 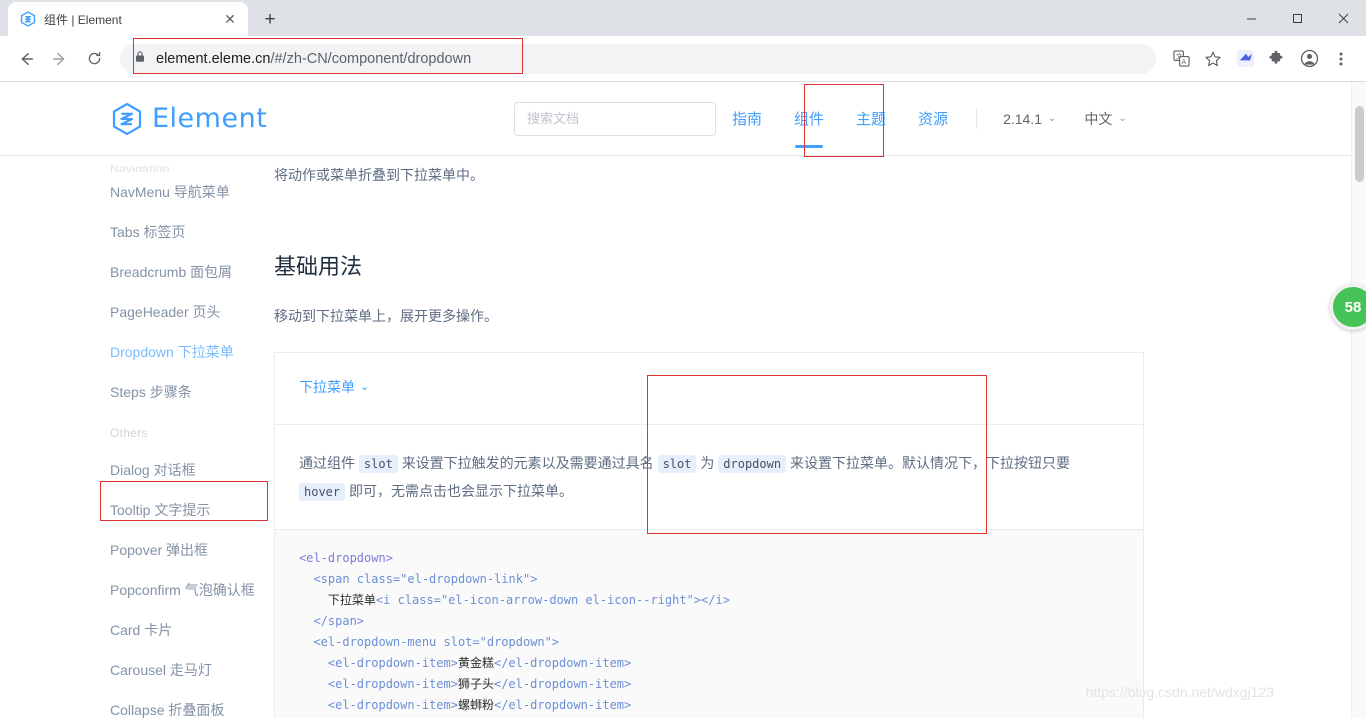 What do you see at coordinates (1309, 59) in the screenshot?
I see `profile-avatar-icon` at bounding box center [1309, 59].